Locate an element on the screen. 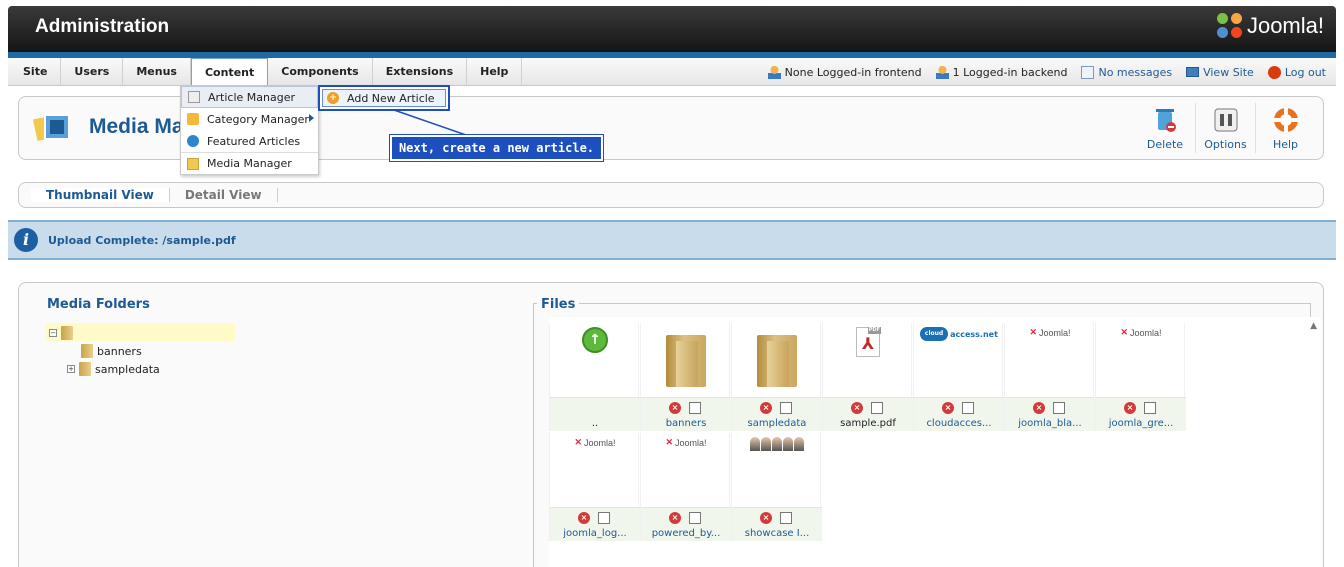  monitor-icon is located at coordinates (1193, 72).